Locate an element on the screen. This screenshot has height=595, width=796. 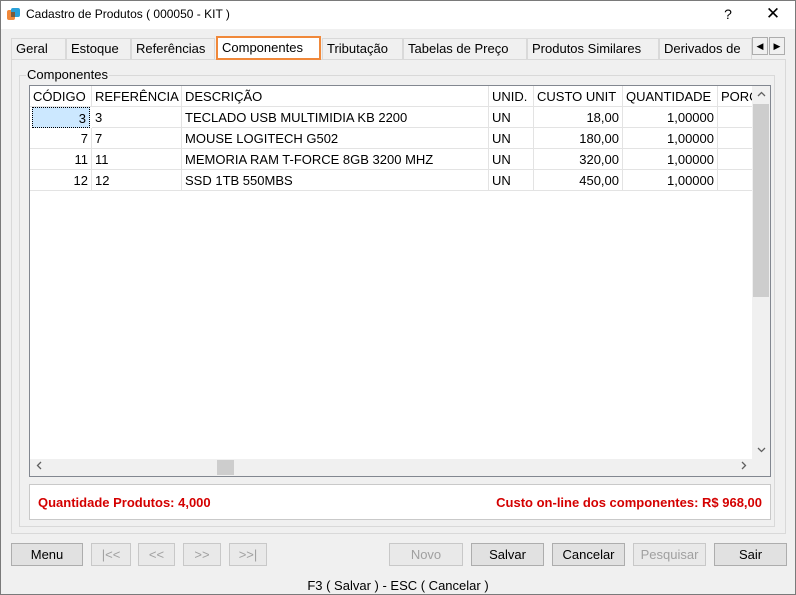
tab-geral: Geral is located at coordinates (38, 48).